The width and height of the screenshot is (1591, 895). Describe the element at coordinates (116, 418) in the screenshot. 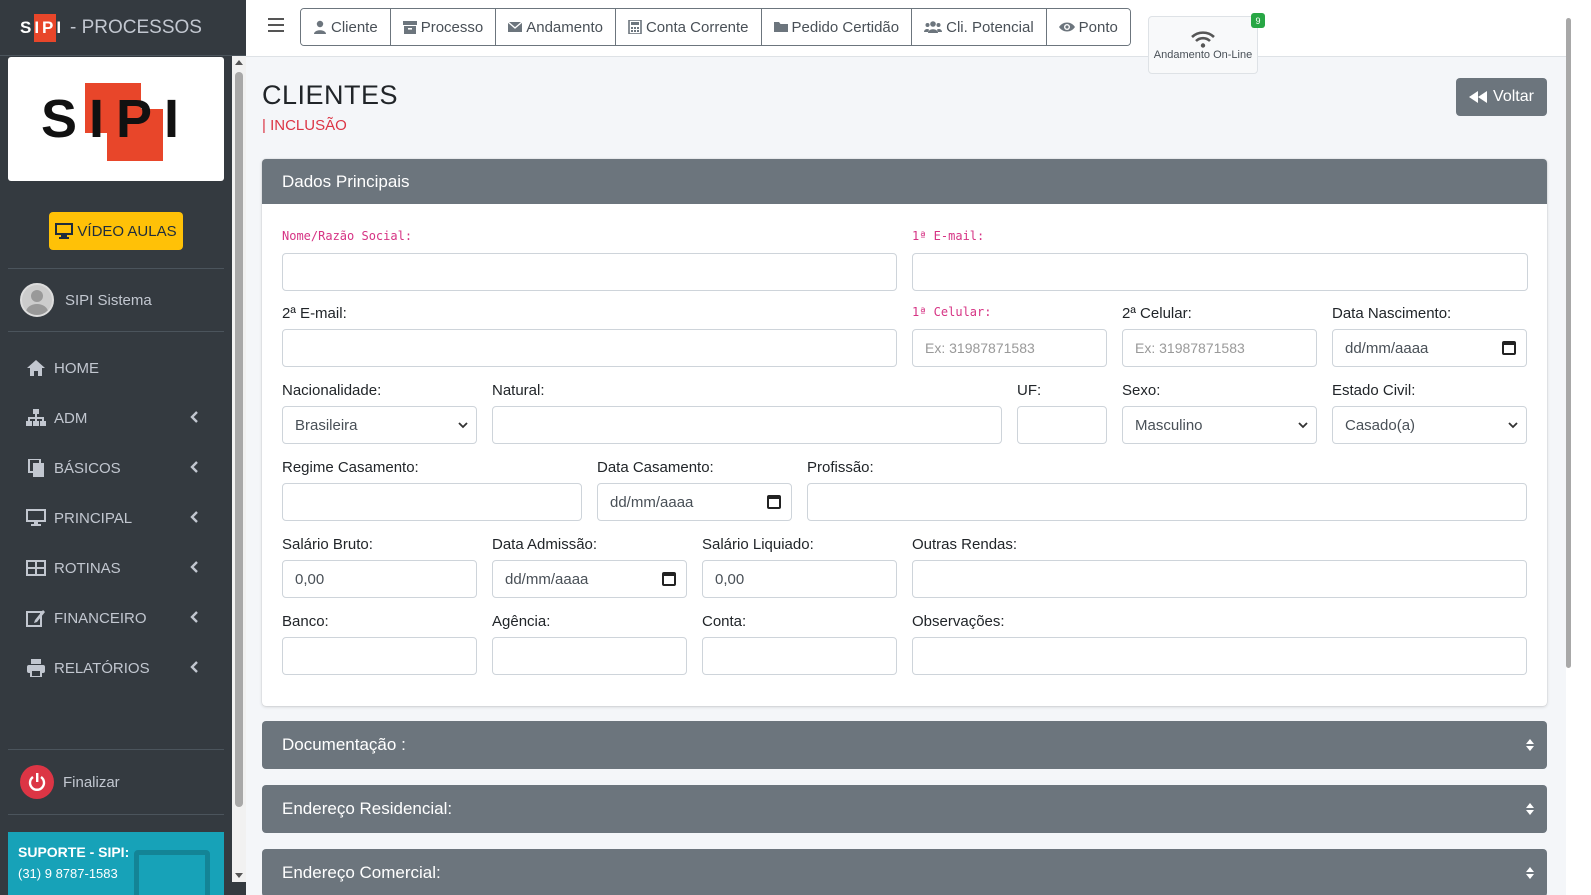

I see `sidebar-item-adm: ADM` at that location.